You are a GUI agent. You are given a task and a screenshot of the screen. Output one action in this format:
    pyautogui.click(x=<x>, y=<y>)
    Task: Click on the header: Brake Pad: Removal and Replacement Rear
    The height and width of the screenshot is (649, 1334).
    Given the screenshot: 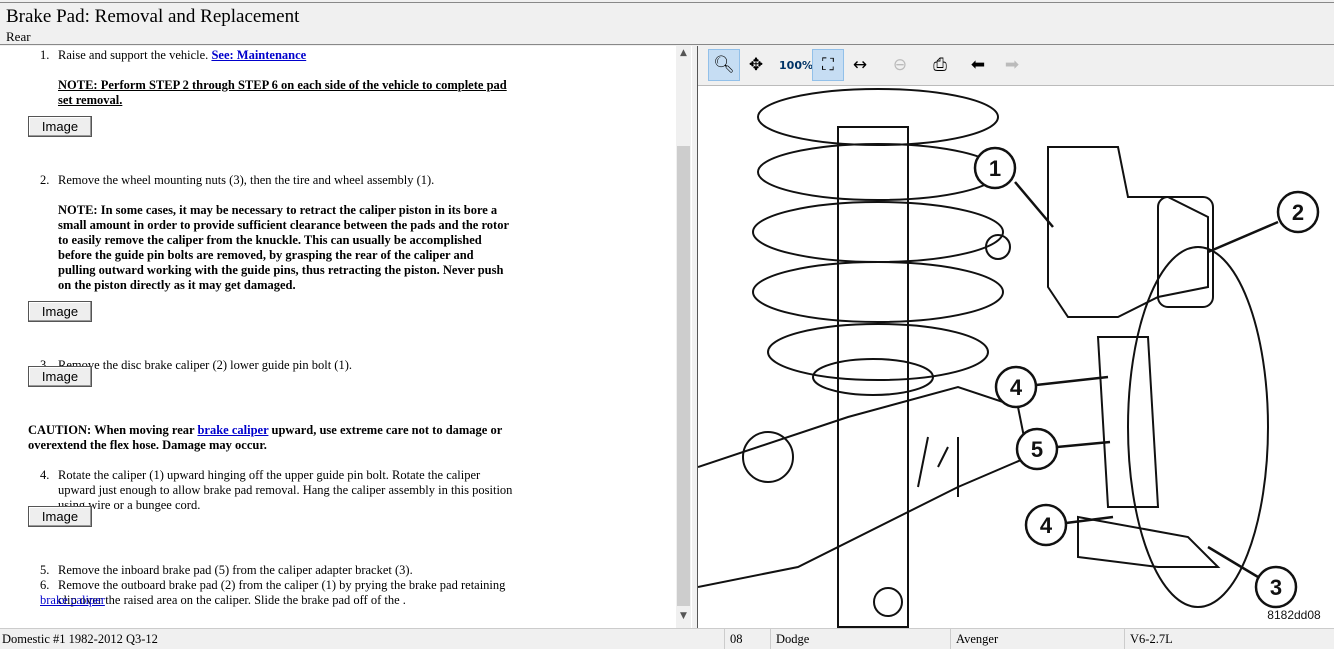 What is the action you would take?
    pyautogui.click(x=667, y=23)
    